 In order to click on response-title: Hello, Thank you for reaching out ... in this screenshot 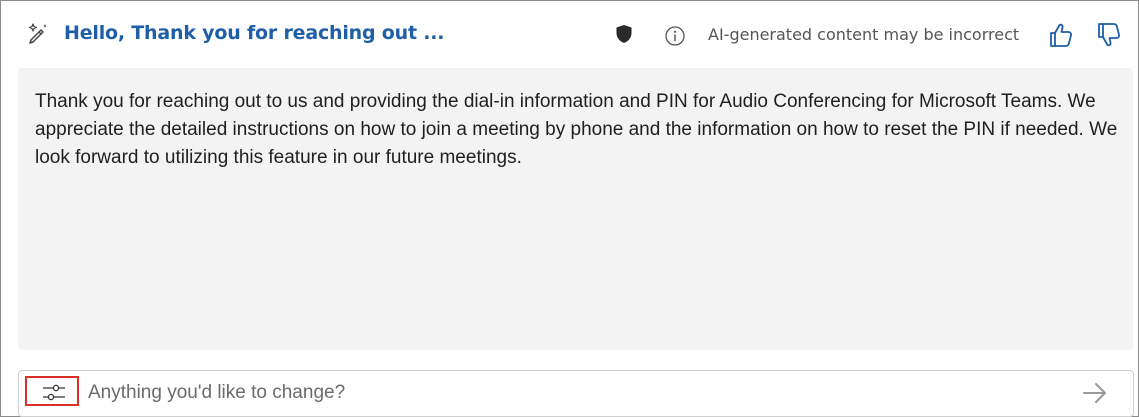, I will do `click(254, 33)`.